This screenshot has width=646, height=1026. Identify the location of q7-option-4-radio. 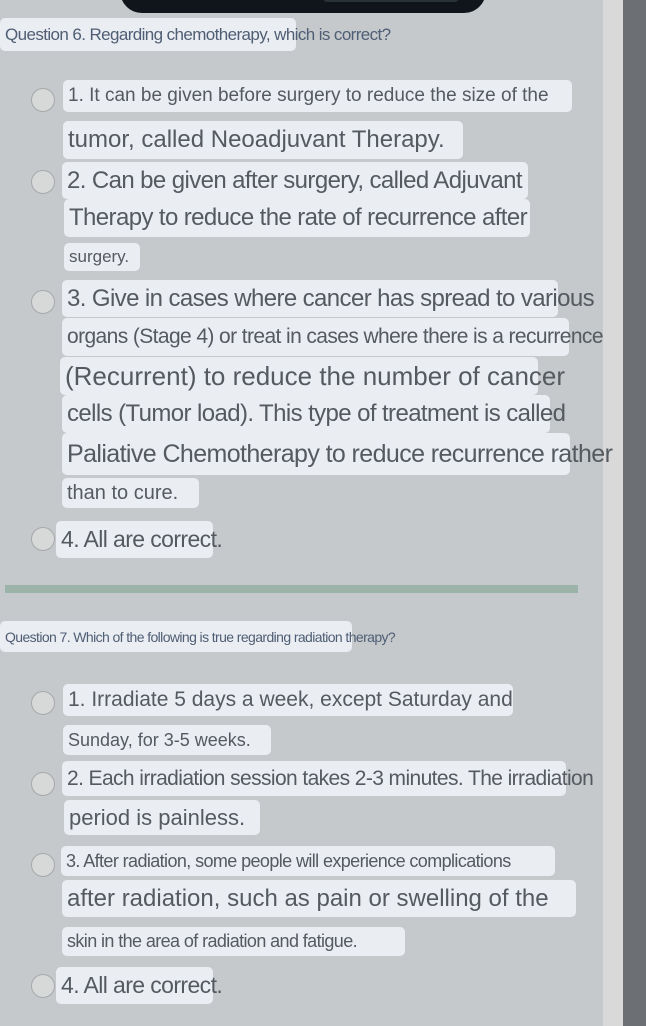
(43, 986).